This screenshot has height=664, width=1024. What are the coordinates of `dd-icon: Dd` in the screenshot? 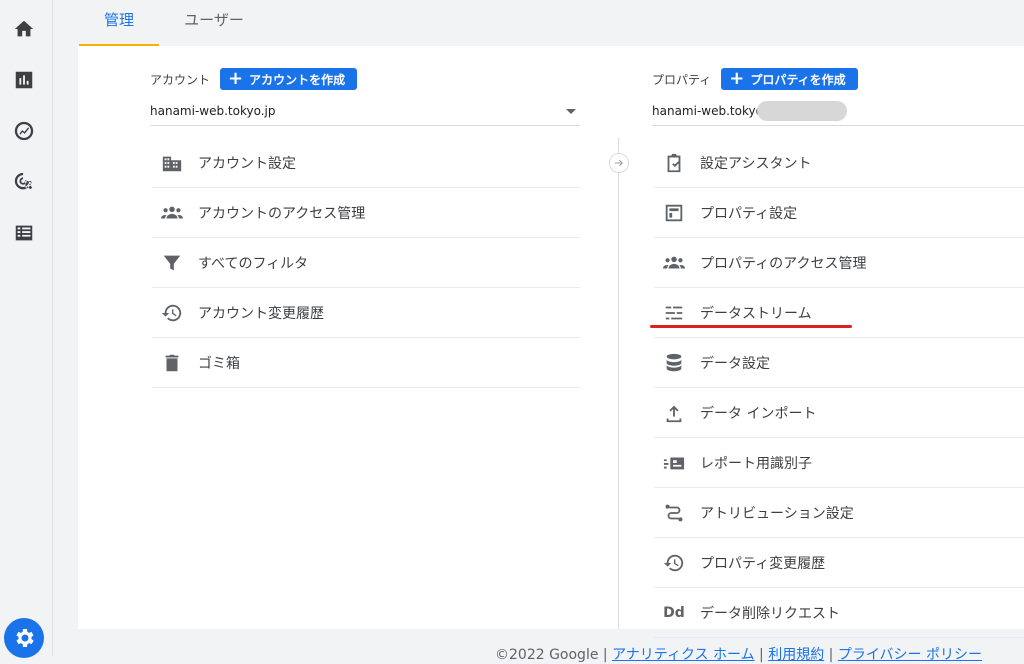 It's located at (674, 612).